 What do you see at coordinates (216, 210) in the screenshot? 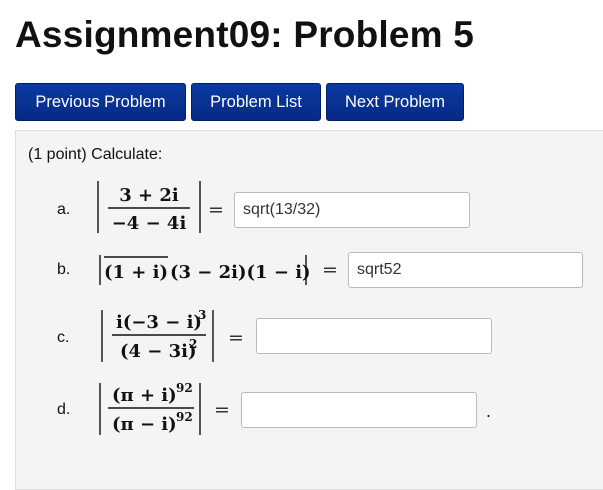
I see `part-a-equals: =` at bounding box center [216, 210].